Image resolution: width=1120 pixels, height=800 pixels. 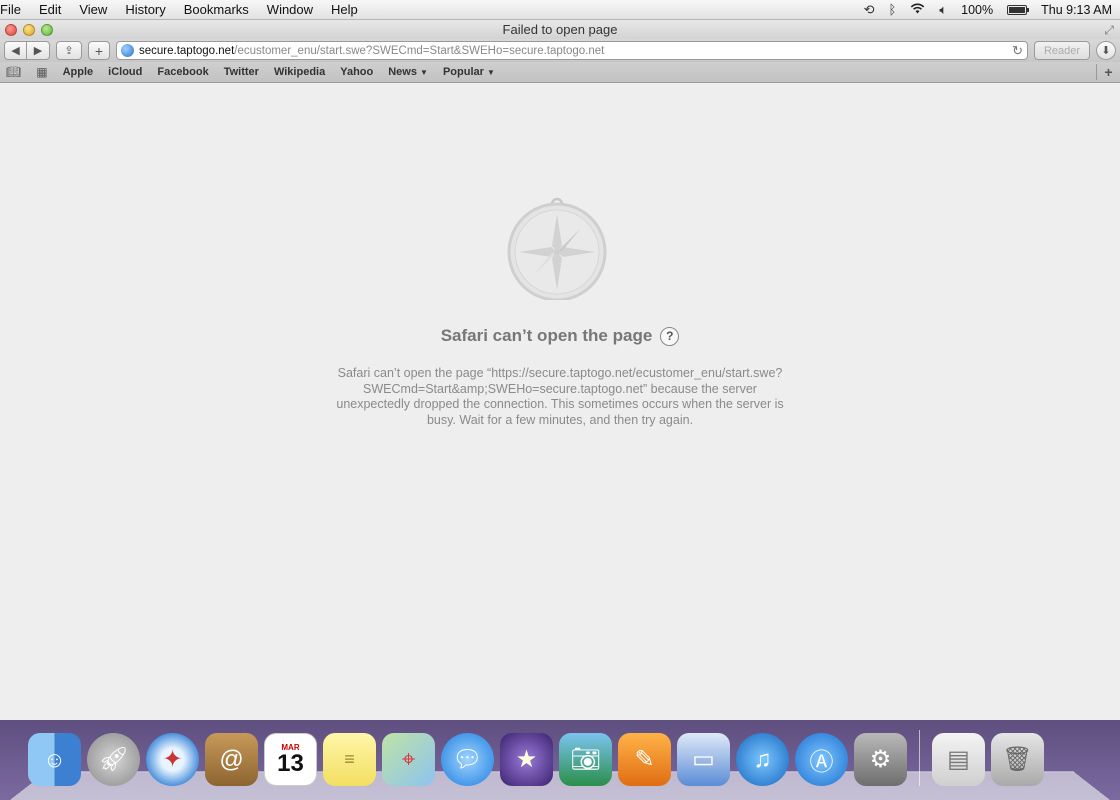 What do you see at coordinates (187, 50) in the screenshot?
I see `url-host: secure.taptogo.net` at bounding box center [187, 50].